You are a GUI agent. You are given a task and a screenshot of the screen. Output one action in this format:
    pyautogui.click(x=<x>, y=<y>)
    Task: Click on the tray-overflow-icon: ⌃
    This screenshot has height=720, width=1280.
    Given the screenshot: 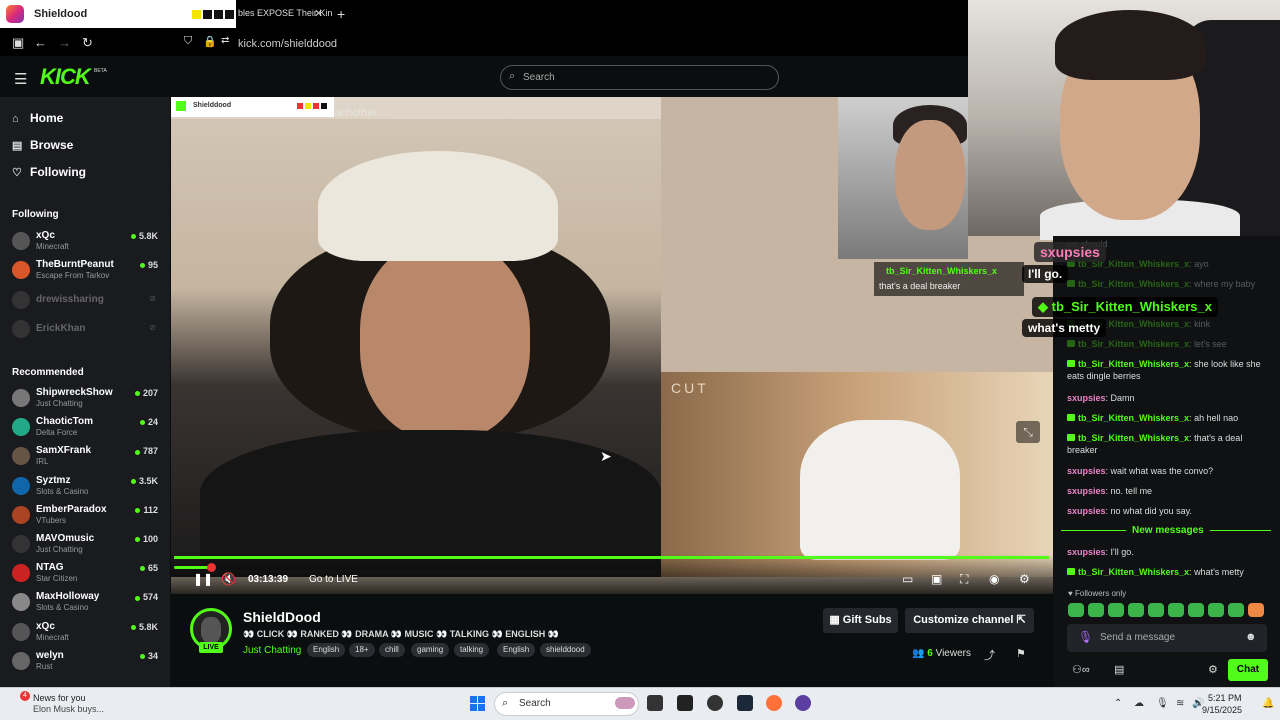 What is the action you would take?
    pyautogui.click(x=1118, y=703)
    